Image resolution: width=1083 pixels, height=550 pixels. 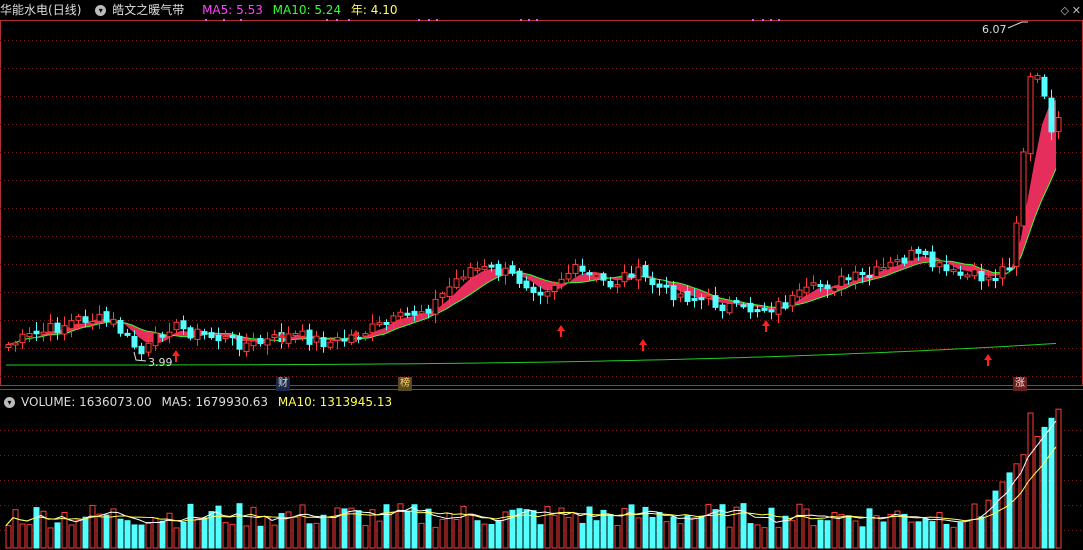 What do you see at coordinates (994, 29) in the screenshot?
I see `high-price-label: 6.07` at bounding box center [994, 29].